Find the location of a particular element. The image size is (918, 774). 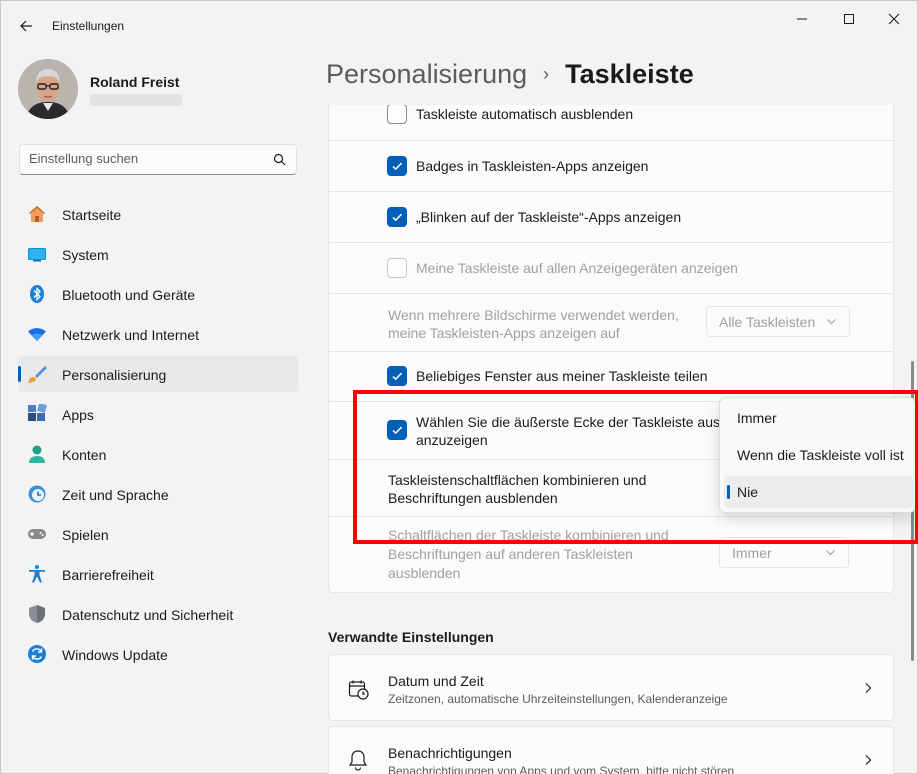

app-title: Einstellungen is located at coordinates (88, 26).